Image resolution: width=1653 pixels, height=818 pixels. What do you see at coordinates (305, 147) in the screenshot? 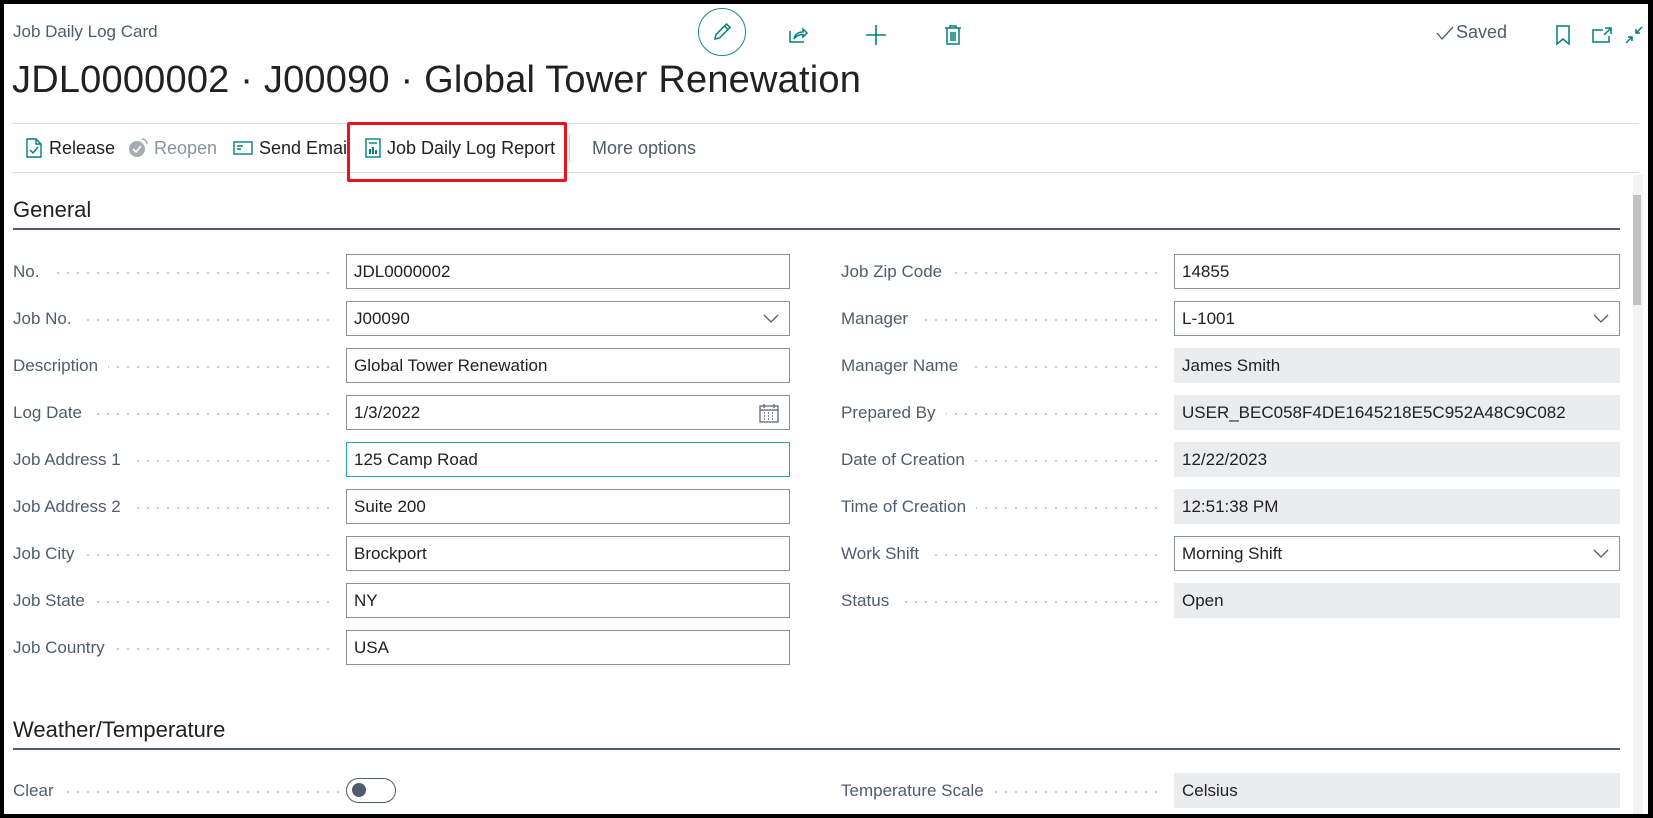
I see `send-email-label: Send Email` at bounding box center [305, 147].